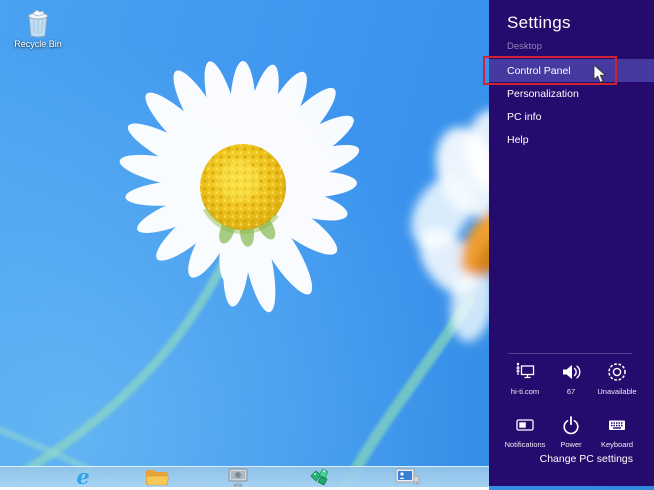 This screenshot has width=654, height=490. I want to click on volume-tile-label: 67, so click(571, 391).